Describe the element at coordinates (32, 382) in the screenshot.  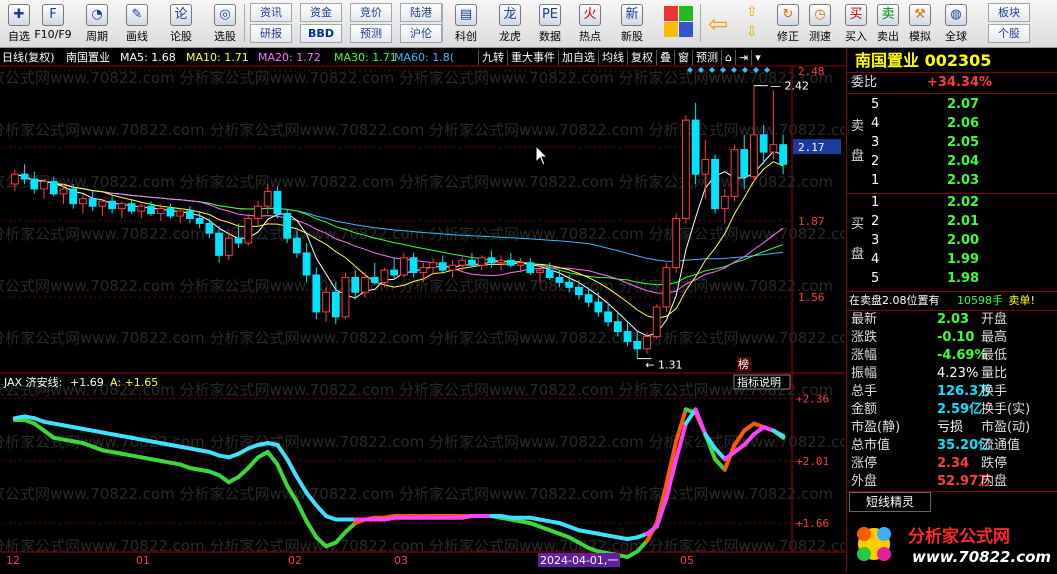
I see `indicator-name: JAX 济安线:` at that location.